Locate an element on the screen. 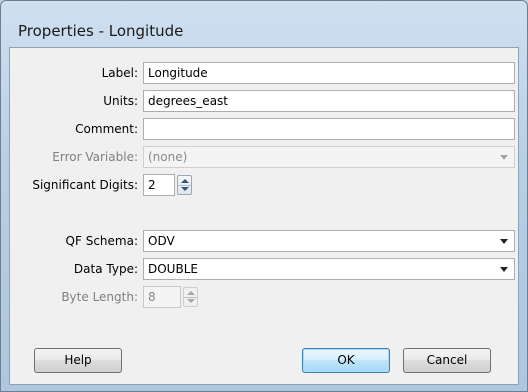 This screenshot has height=392, width=528. byte-length-value: 8 is located at coordinates (162, 297).